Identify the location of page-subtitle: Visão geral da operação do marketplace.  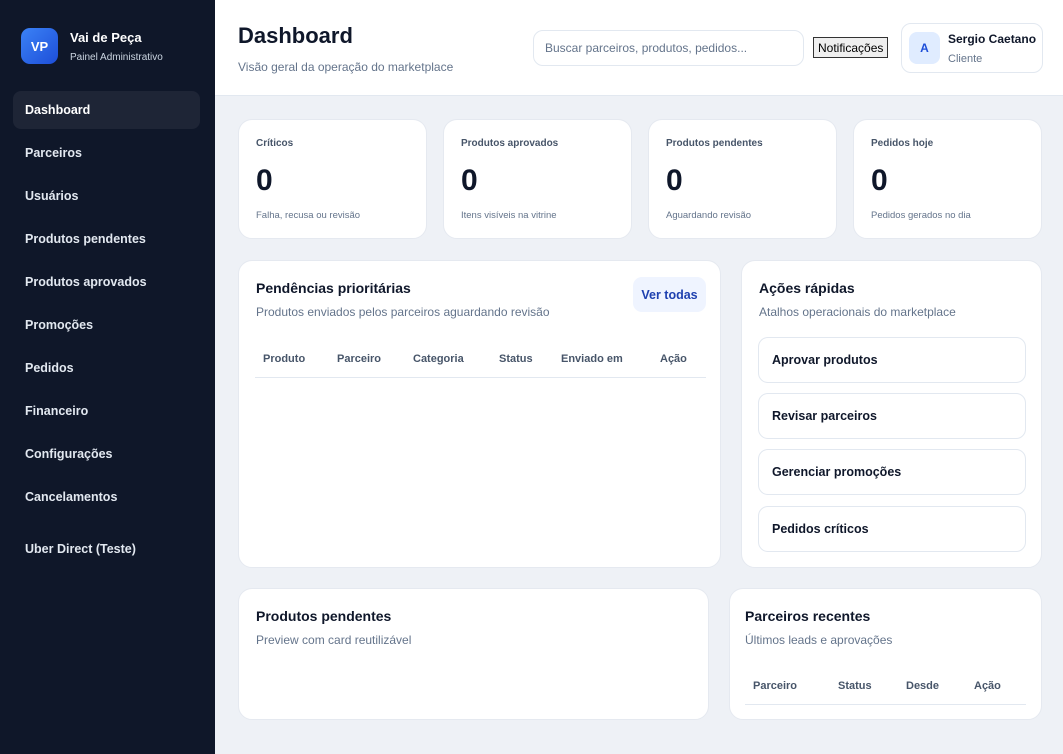
(346, 67).